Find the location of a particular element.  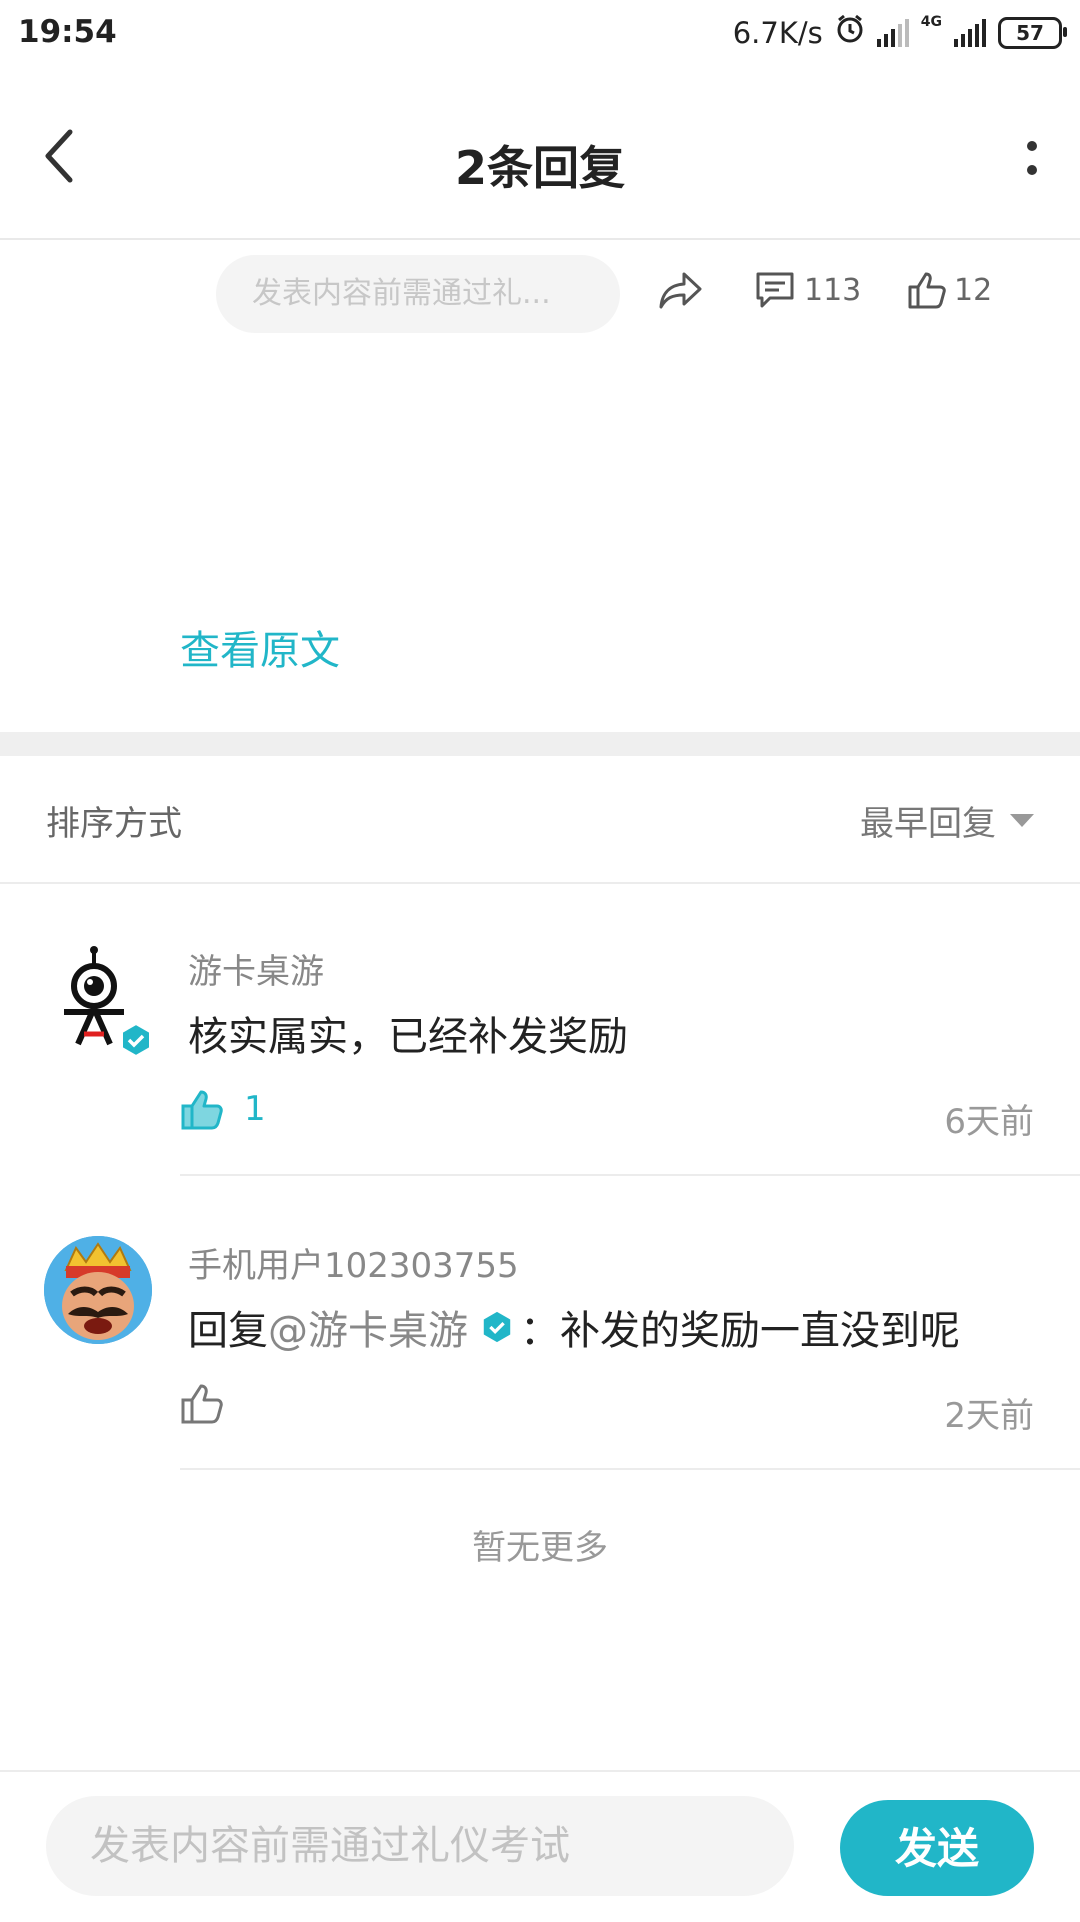

top-bar: 2条回复 is located at coordinates (540, 160).